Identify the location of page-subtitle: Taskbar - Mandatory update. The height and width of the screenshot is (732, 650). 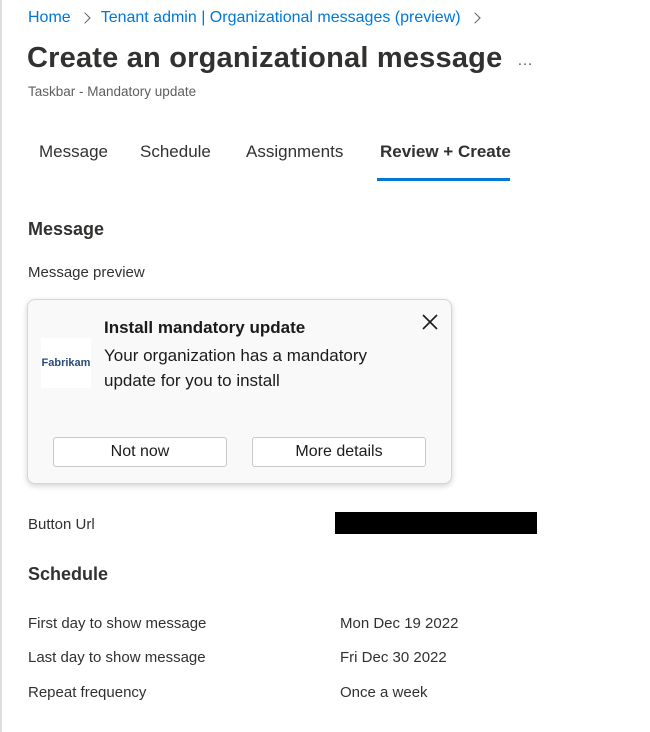
(112, 91).